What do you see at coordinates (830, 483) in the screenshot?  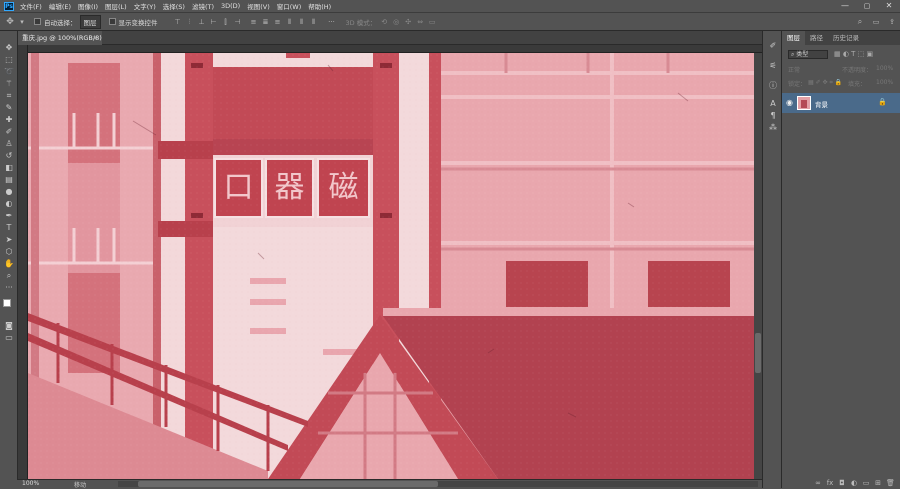 I see `fx-icon: fx` at bounding box center [830, 483].